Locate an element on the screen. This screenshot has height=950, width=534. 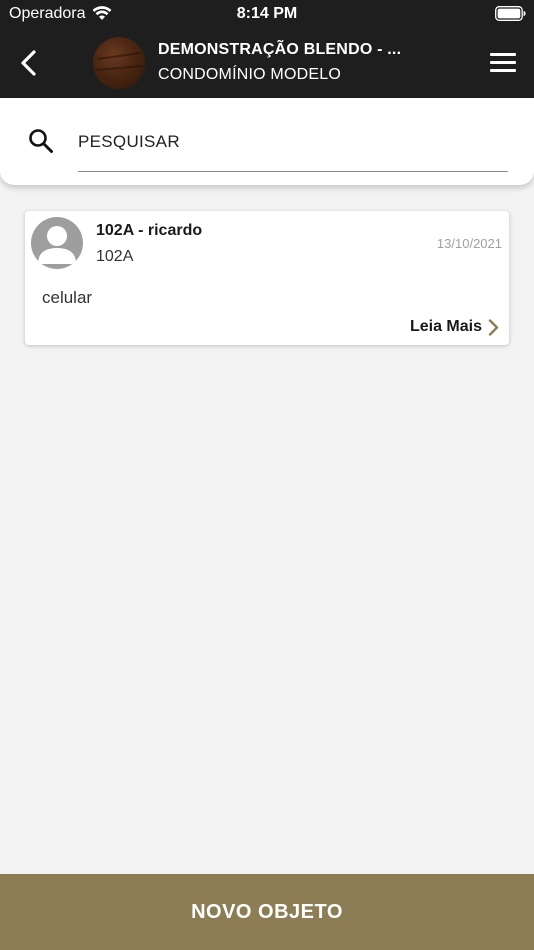
item-resident-name: 102A - ricardo is located at coordinates (149, 230).